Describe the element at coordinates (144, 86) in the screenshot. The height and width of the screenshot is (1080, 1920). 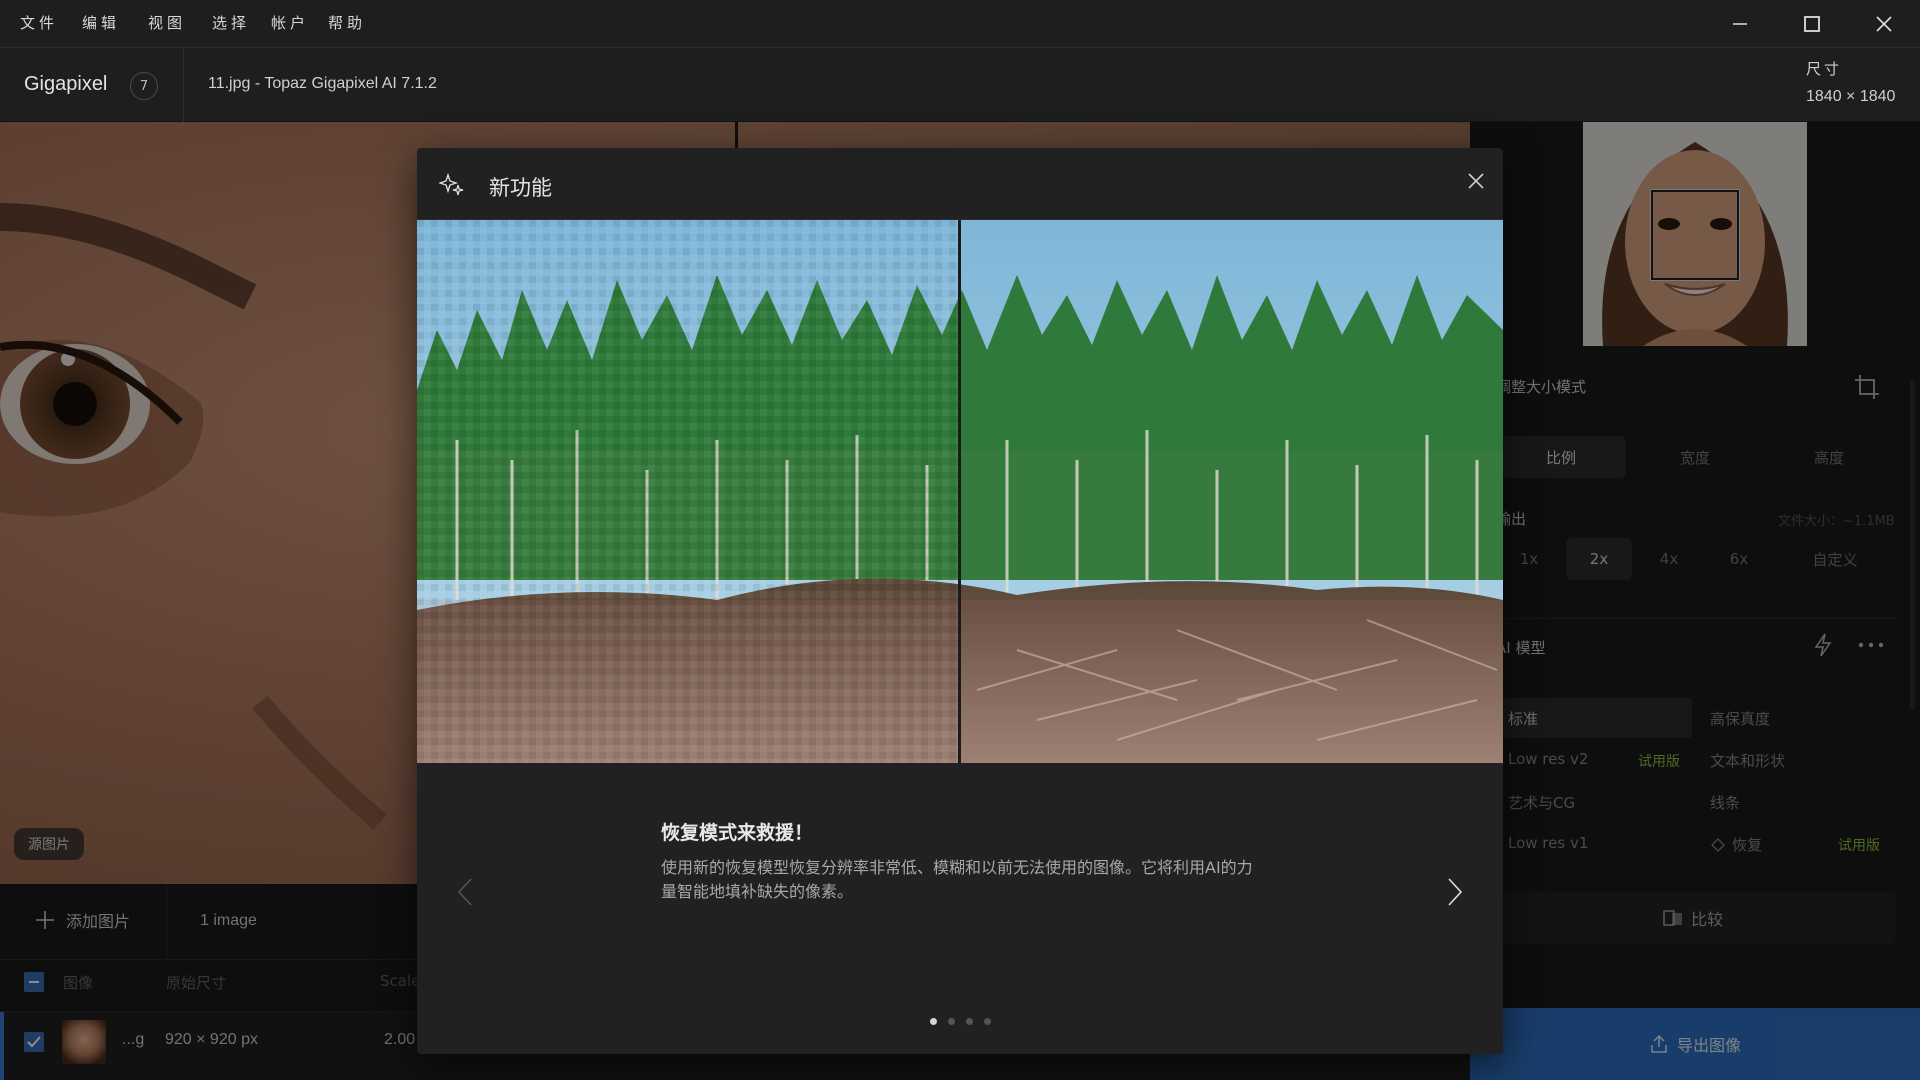
I see `image-count-badge: 7` at that location.